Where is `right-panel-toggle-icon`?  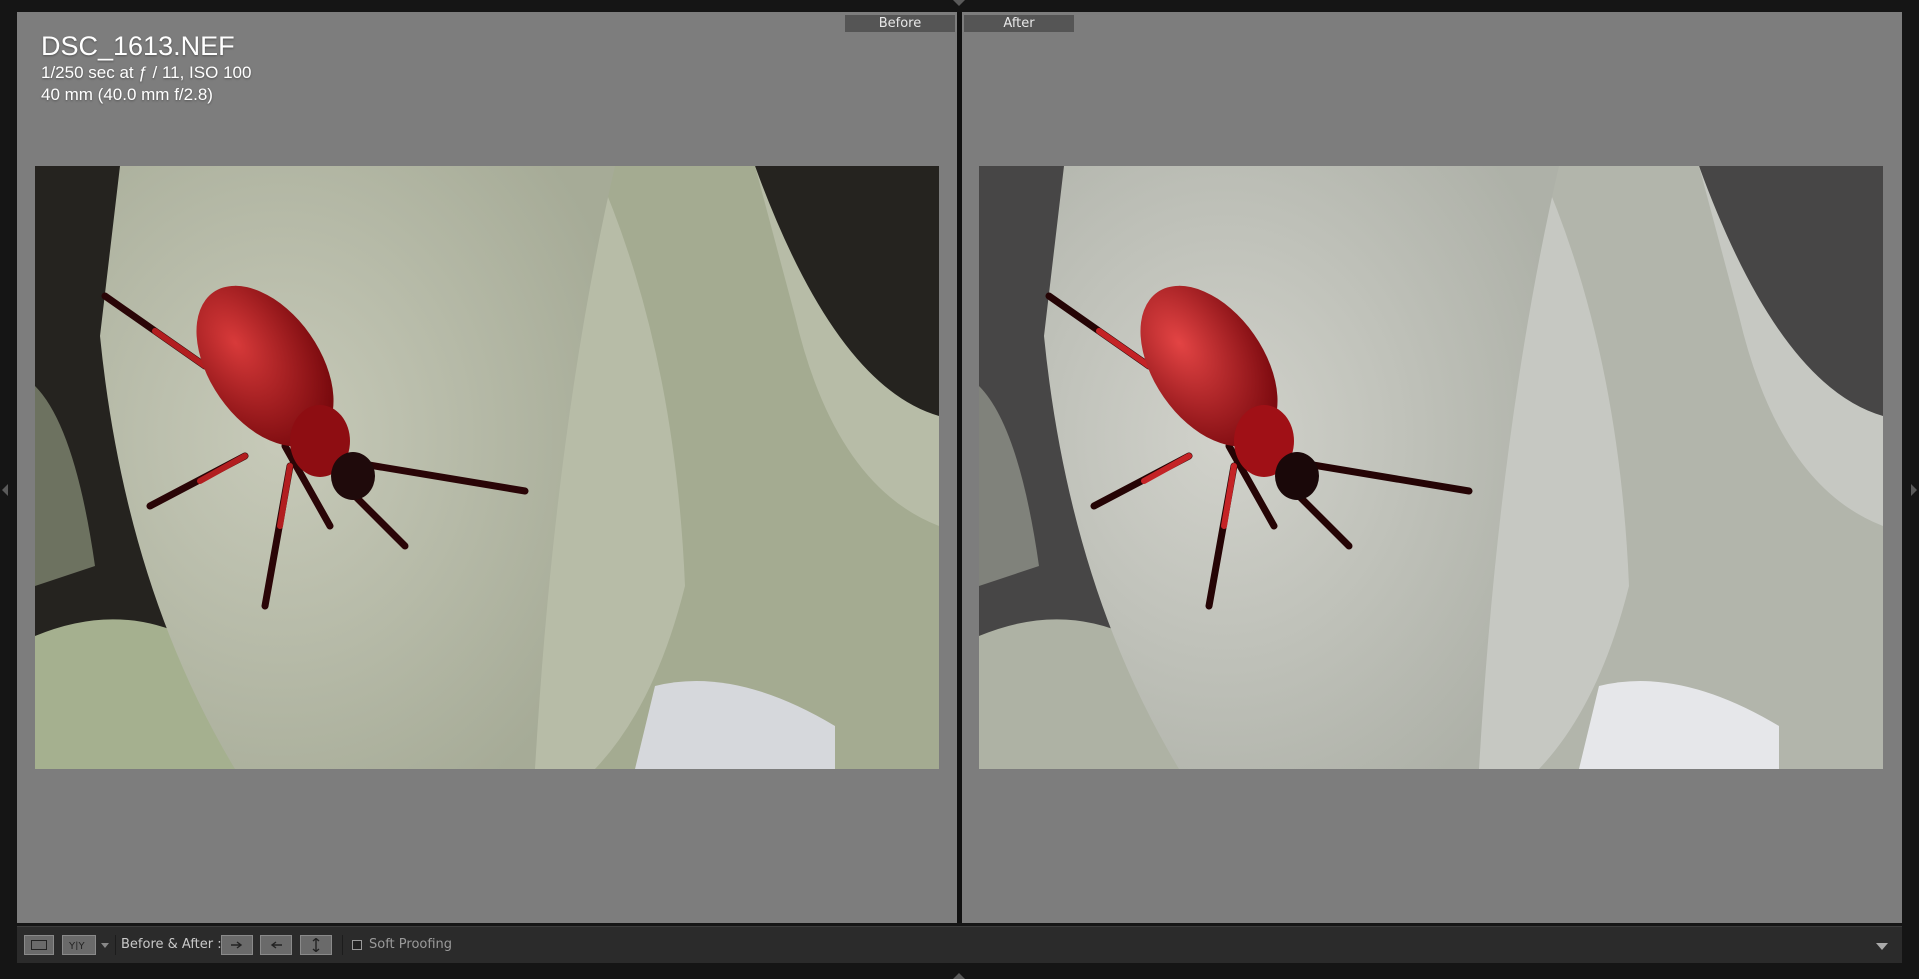 right-panel-toggle-icon is located at coordinates (1914, 490).